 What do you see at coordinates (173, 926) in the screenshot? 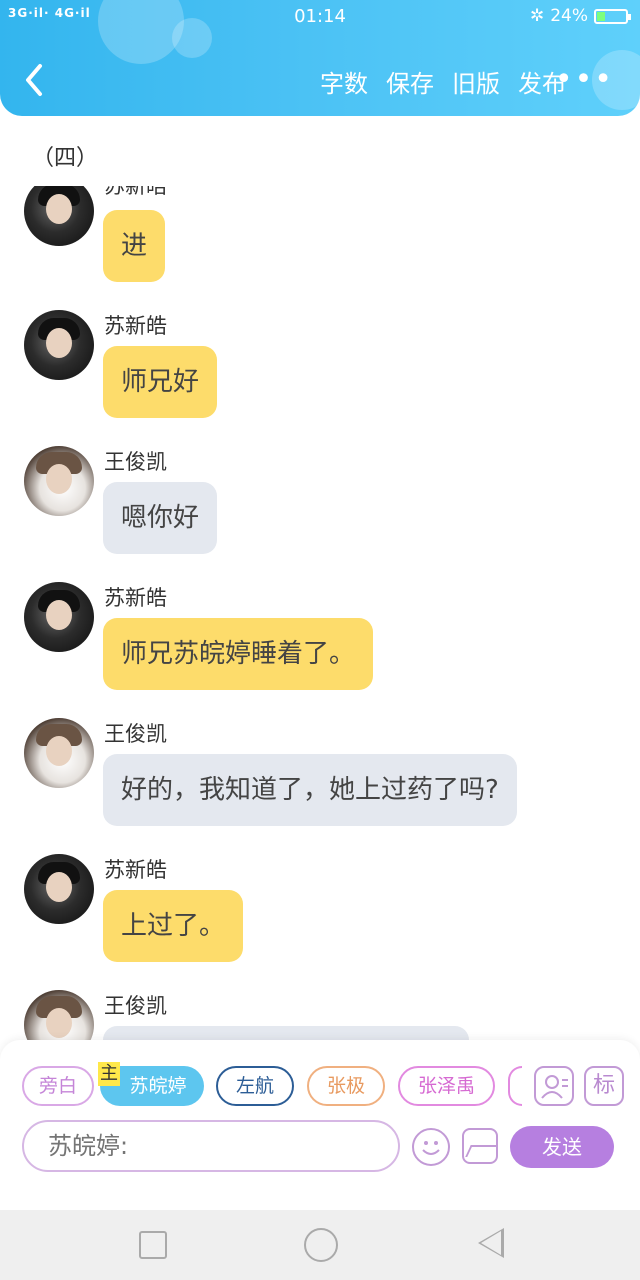
I see `message-bubble: 上过了。` at bounding box center [173, 926].